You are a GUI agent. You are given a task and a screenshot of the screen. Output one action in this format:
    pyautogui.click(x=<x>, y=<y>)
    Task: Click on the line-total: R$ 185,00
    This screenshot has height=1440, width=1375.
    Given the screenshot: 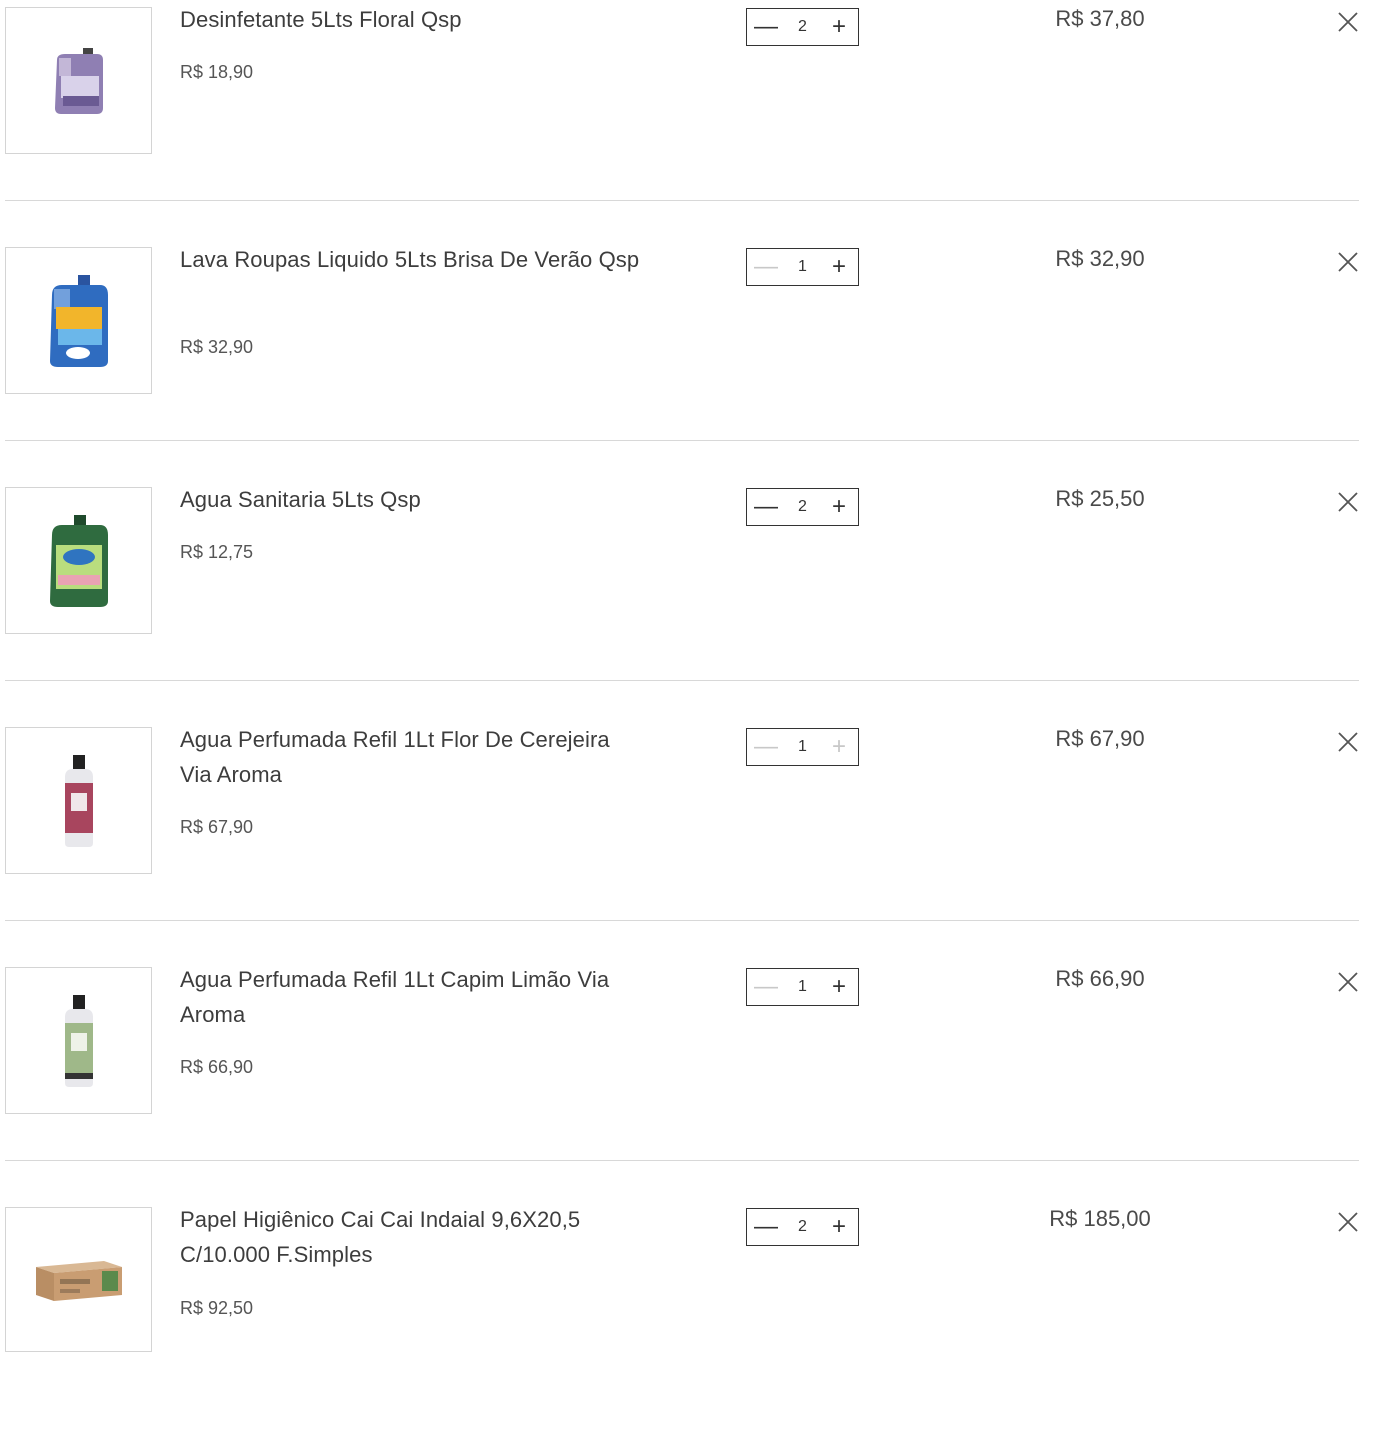 What is the action you would take?
    pyautogui.click(x=1100, y=1218)
    